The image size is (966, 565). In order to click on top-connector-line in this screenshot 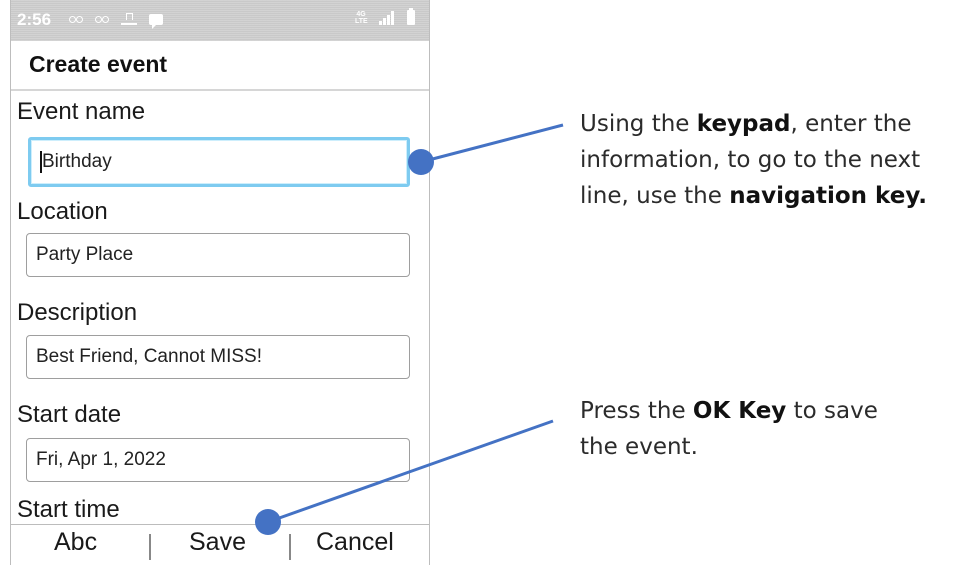, I will do `click(492, 143)`.